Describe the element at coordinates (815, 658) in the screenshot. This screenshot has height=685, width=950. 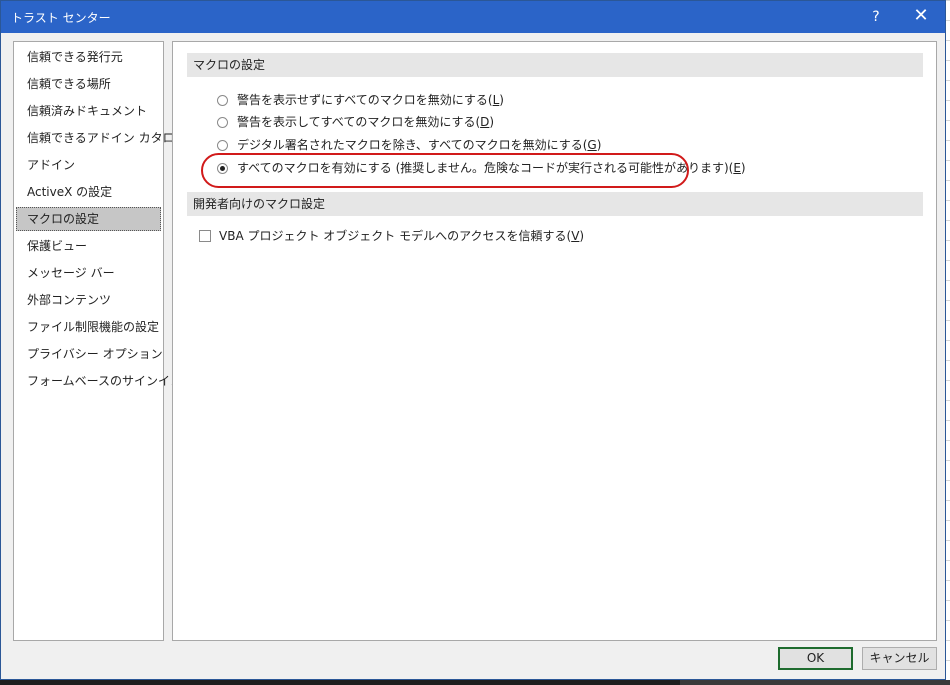
I see `ok-button: OK` at that location.